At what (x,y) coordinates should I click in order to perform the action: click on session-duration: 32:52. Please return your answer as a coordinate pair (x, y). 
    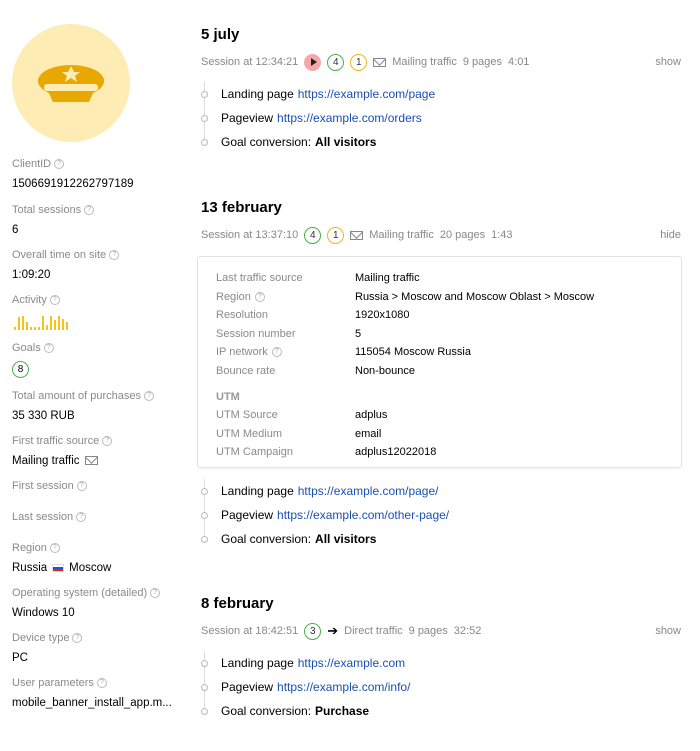
    Looking at the image, I should click on (467, 631).